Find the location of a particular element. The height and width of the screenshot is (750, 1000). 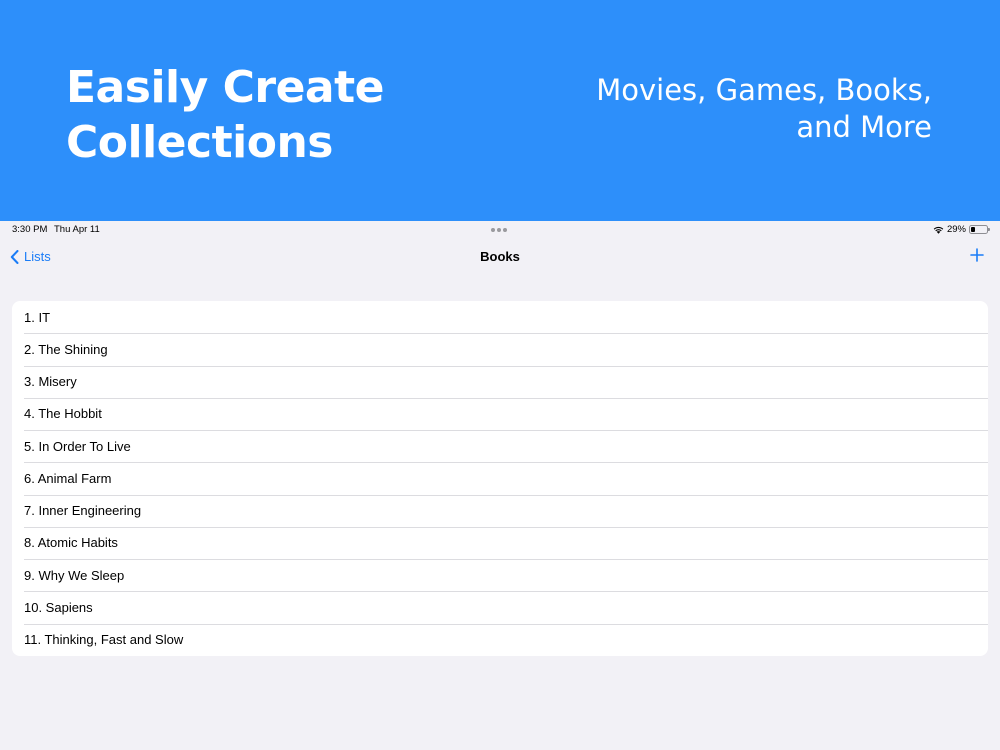

promo-headline-line: Collections is located at coordinates (199, 142).